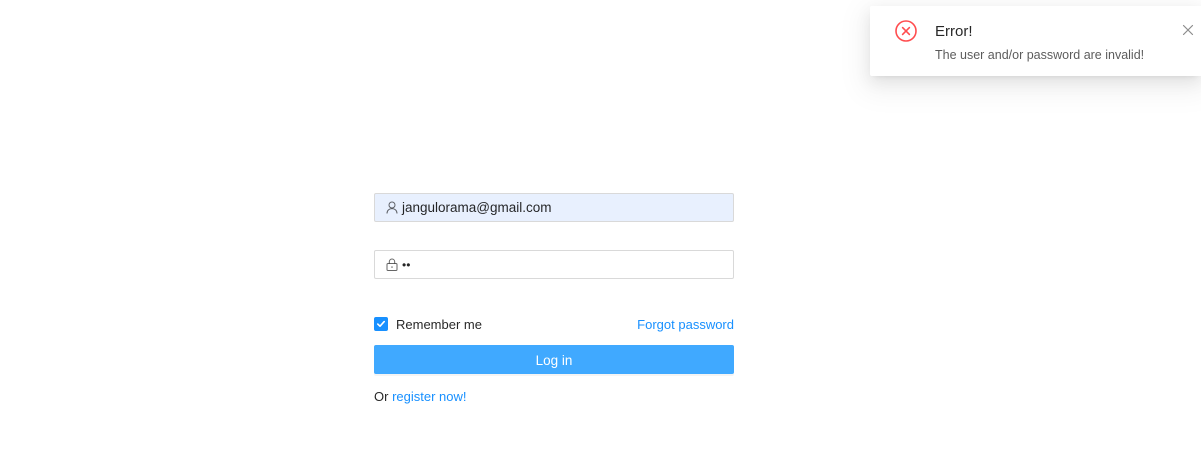 The width and height of the screenshot is (1201, 456). I want to click on lock-icon, so click(392, 264).